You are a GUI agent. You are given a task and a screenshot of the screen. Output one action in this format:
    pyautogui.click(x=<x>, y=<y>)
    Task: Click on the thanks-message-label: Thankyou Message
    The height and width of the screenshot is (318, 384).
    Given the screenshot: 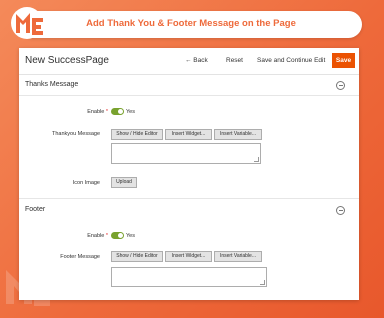 What is the action you would take?
    pyautogui.click(x=76, y=134)
    